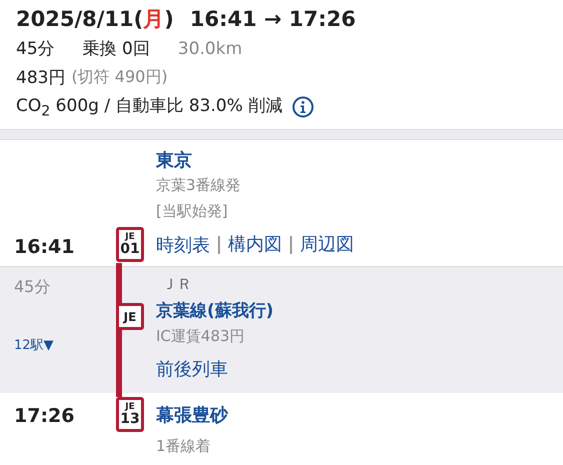  I want to click on ticket-fare: (切符 490円), so click(119, 77).